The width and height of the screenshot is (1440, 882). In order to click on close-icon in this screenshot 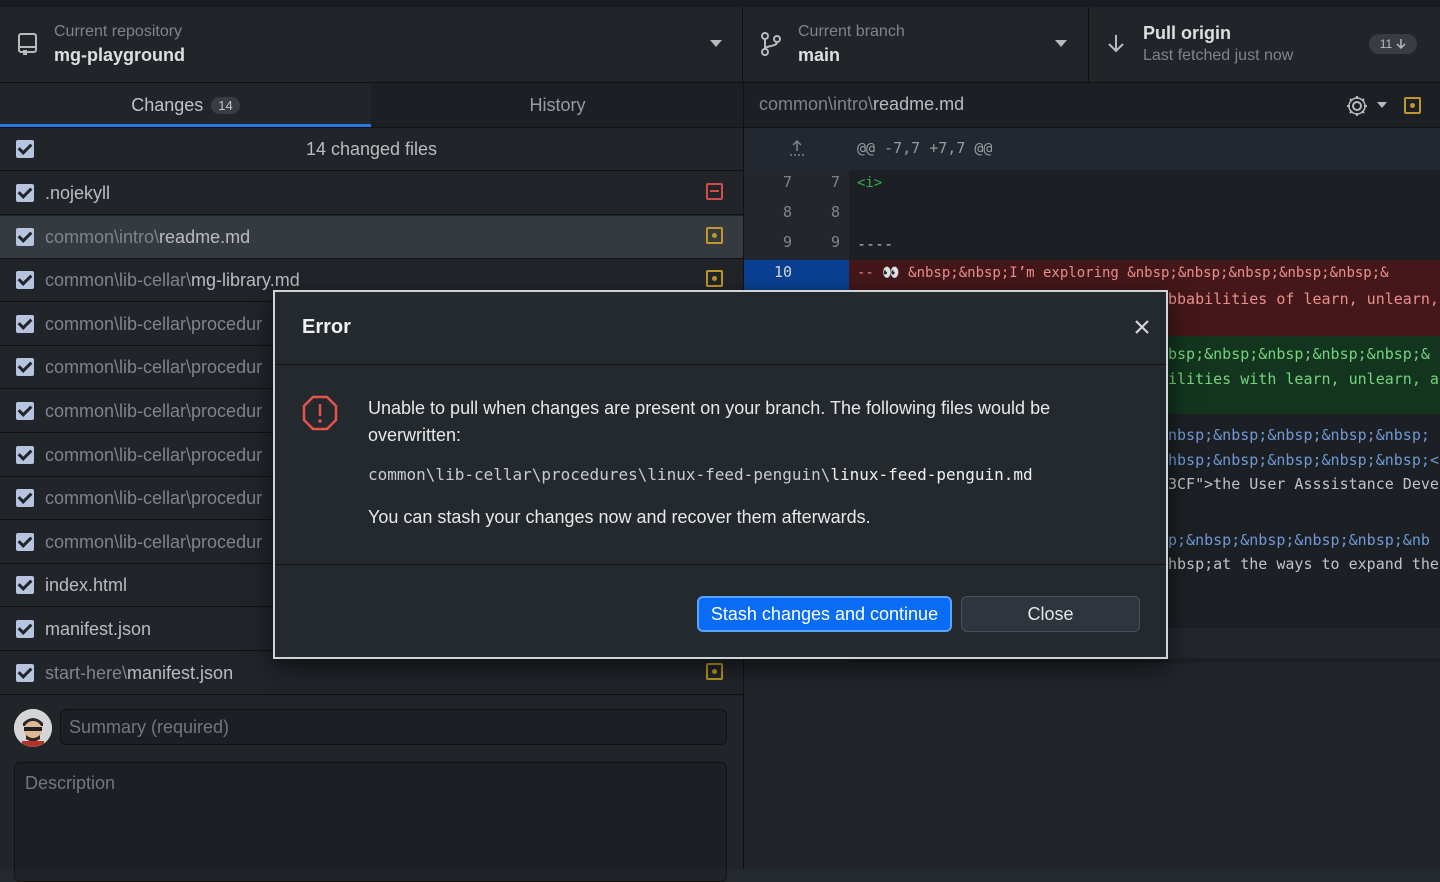, I will do `click(1142, 327)`.